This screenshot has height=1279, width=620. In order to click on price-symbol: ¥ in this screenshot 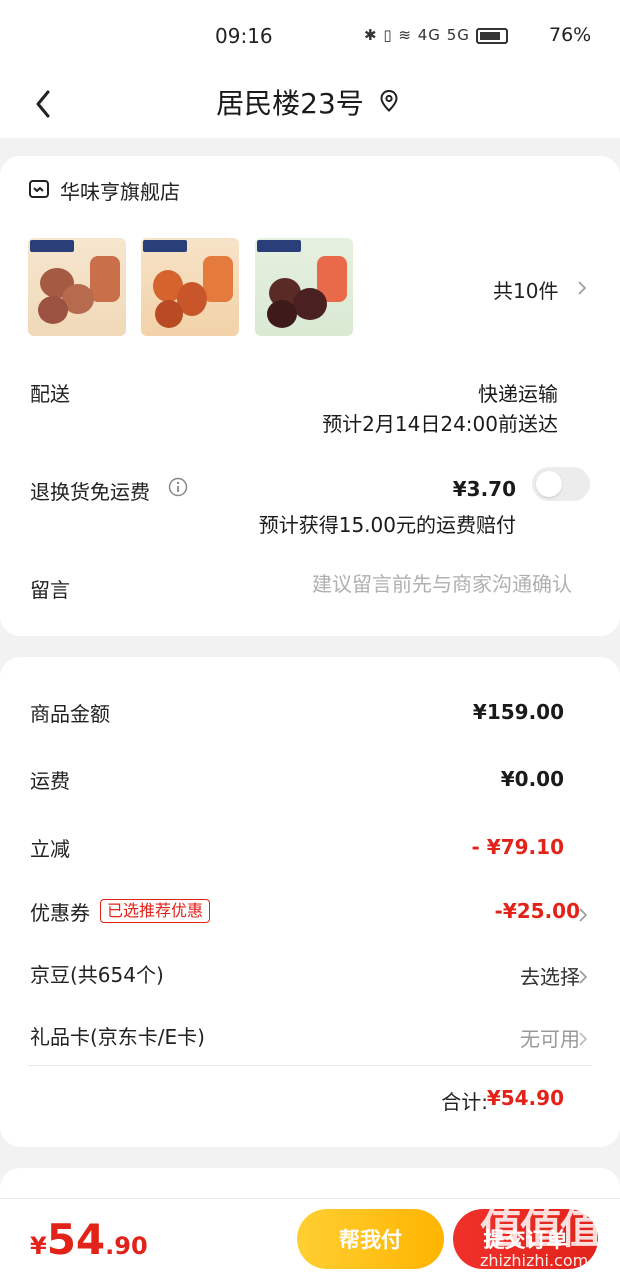, I will do `click(38, 1246)`.